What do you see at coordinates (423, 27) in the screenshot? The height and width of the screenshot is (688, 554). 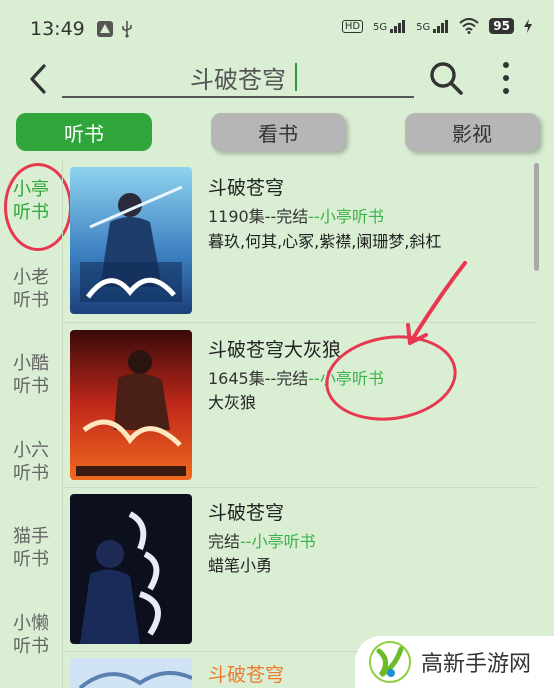 I see `net2-label: 5G` at bounding box center [423, 27].